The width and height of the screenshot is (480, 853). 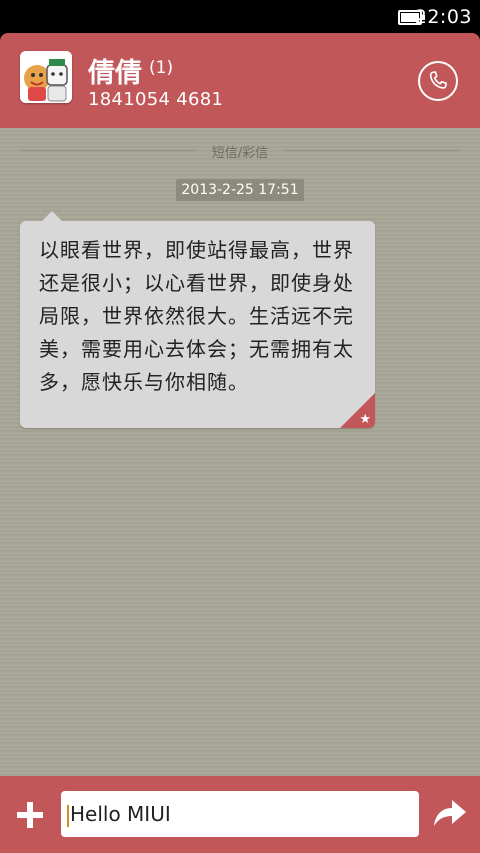 I want to click on send-arrow-icon, so click(x=450, y=814).